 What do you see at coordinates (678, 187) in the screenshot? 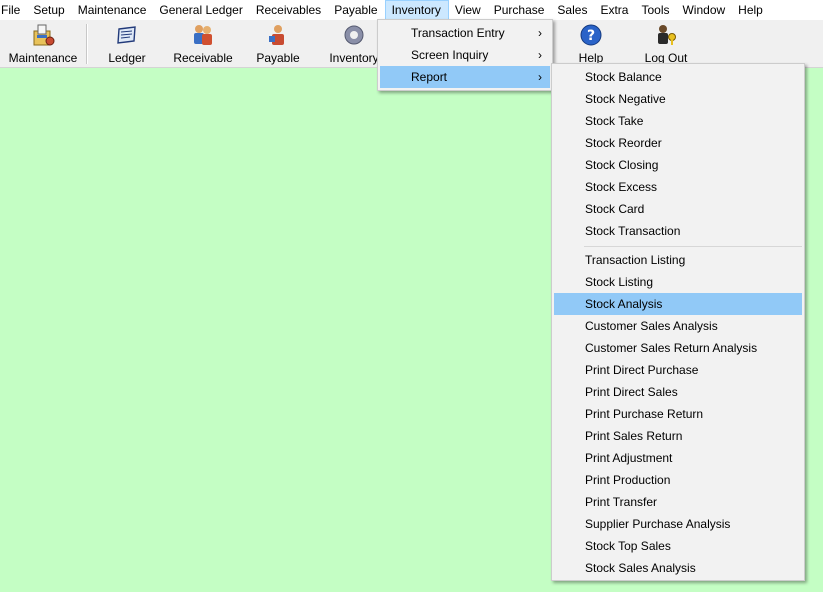
I see `menu-item-stock-excess: Stock Excess` at bounding box center [678, 187].